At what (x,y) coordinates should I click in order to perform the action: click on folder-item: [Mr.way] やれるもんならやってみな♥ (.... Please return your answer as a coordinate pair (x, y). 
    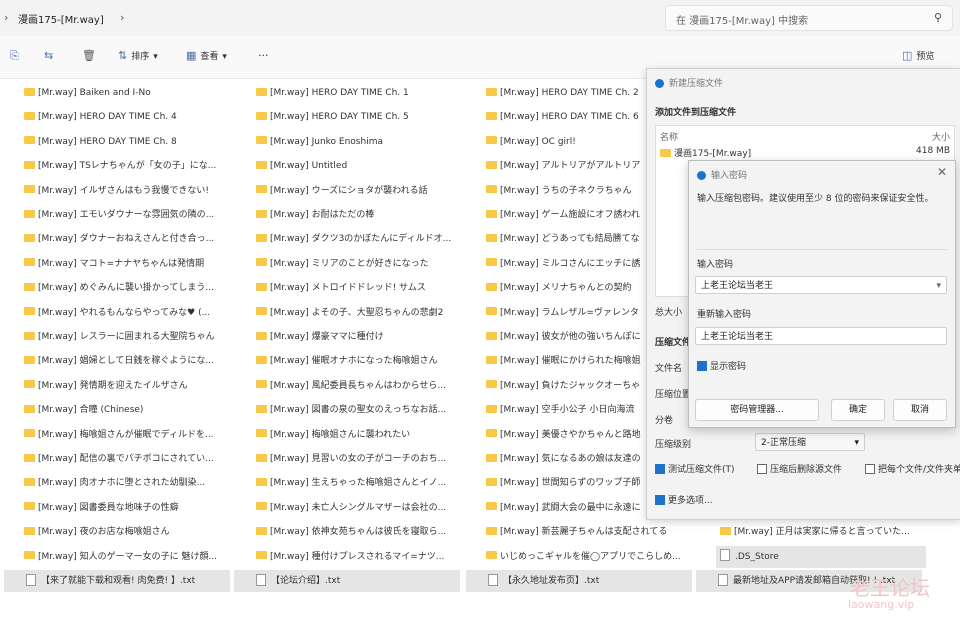
    Looking at the image, I should click on (129, 313).